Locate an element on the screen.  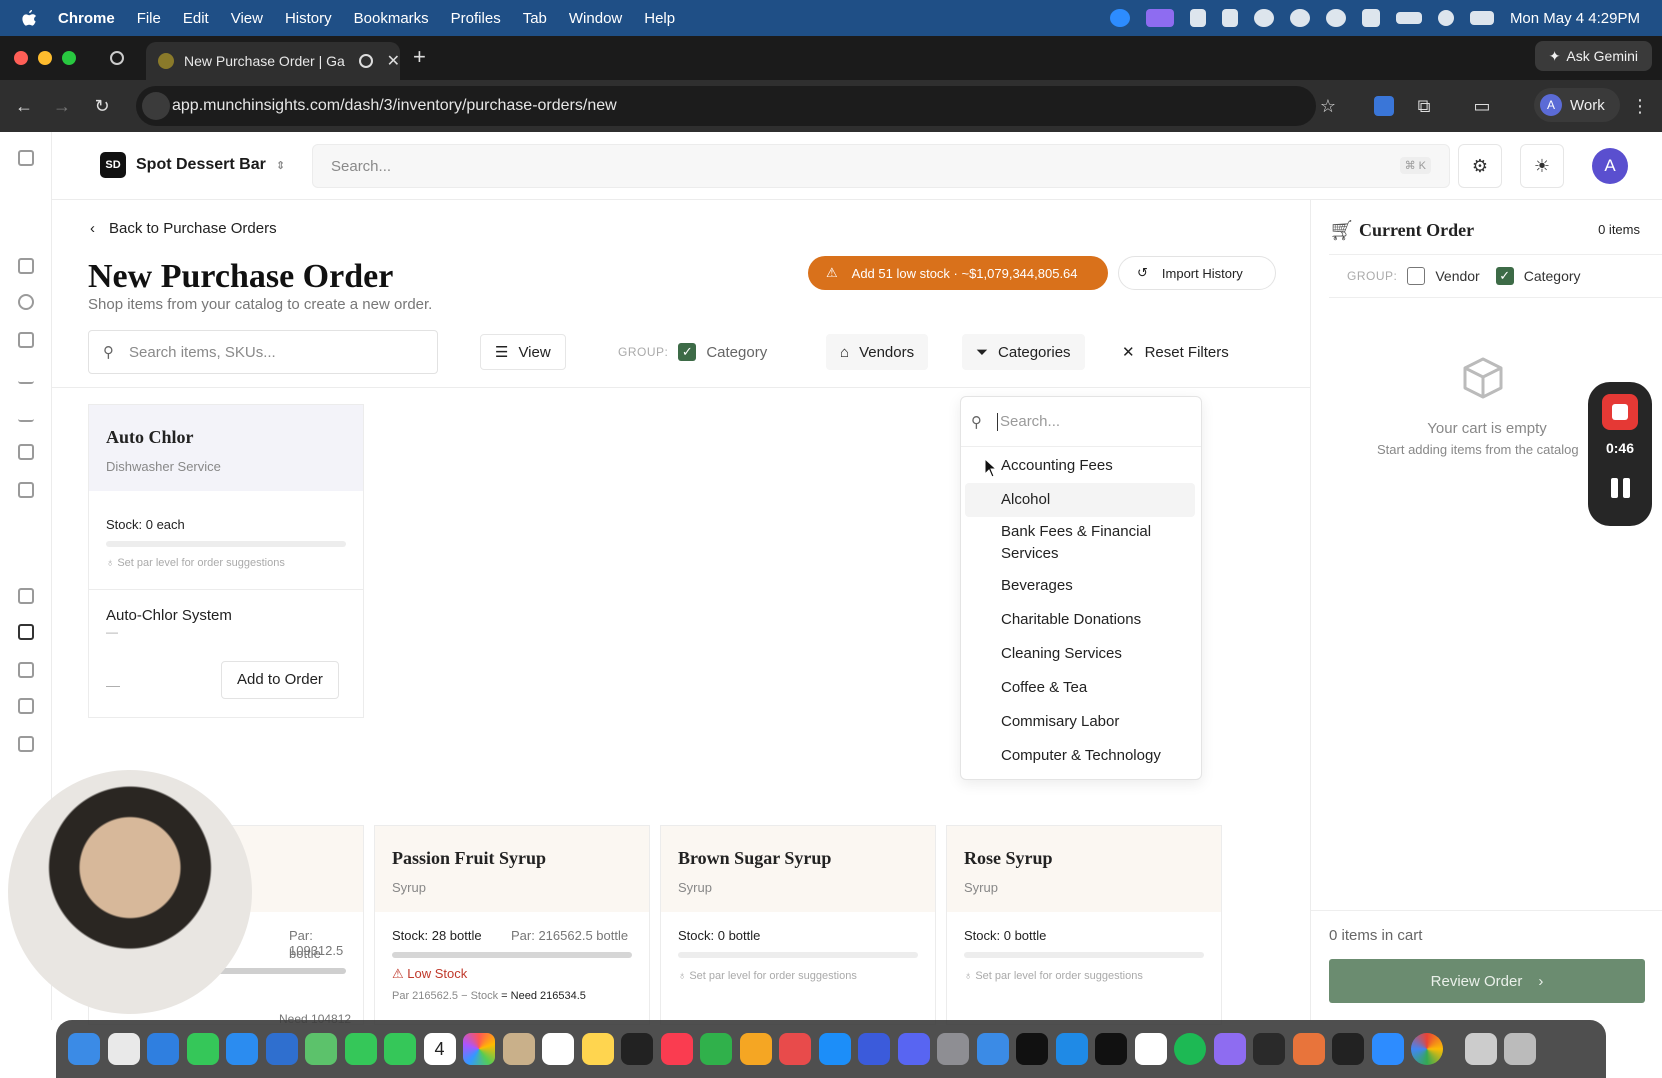
menu-window: Window is located at coordinates (595, 18).